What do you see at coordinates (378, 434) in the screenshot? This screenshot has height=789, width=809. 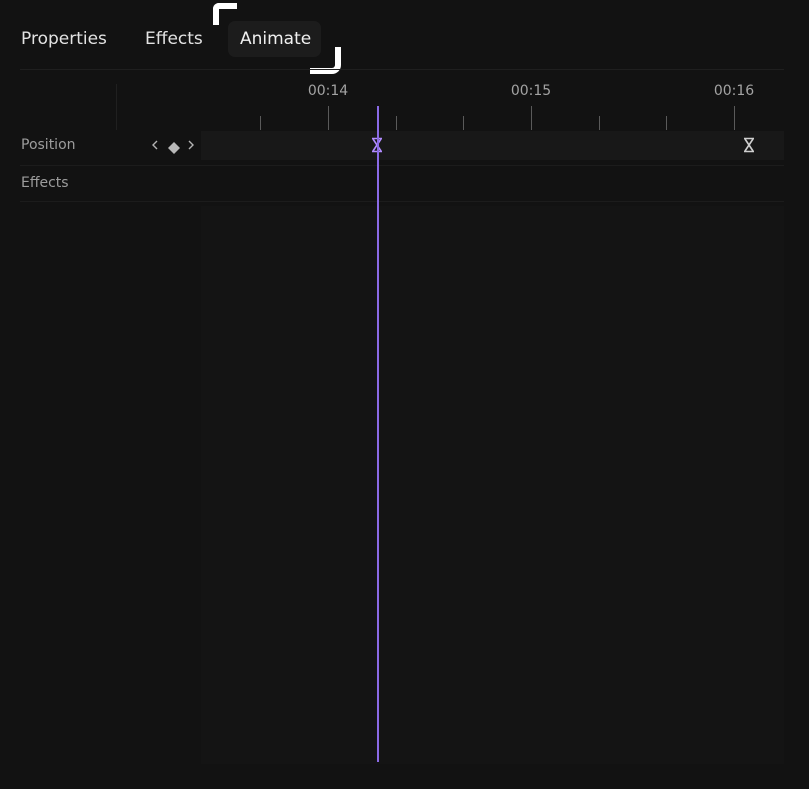 I see `playhead` at bounding box center [378, 434].